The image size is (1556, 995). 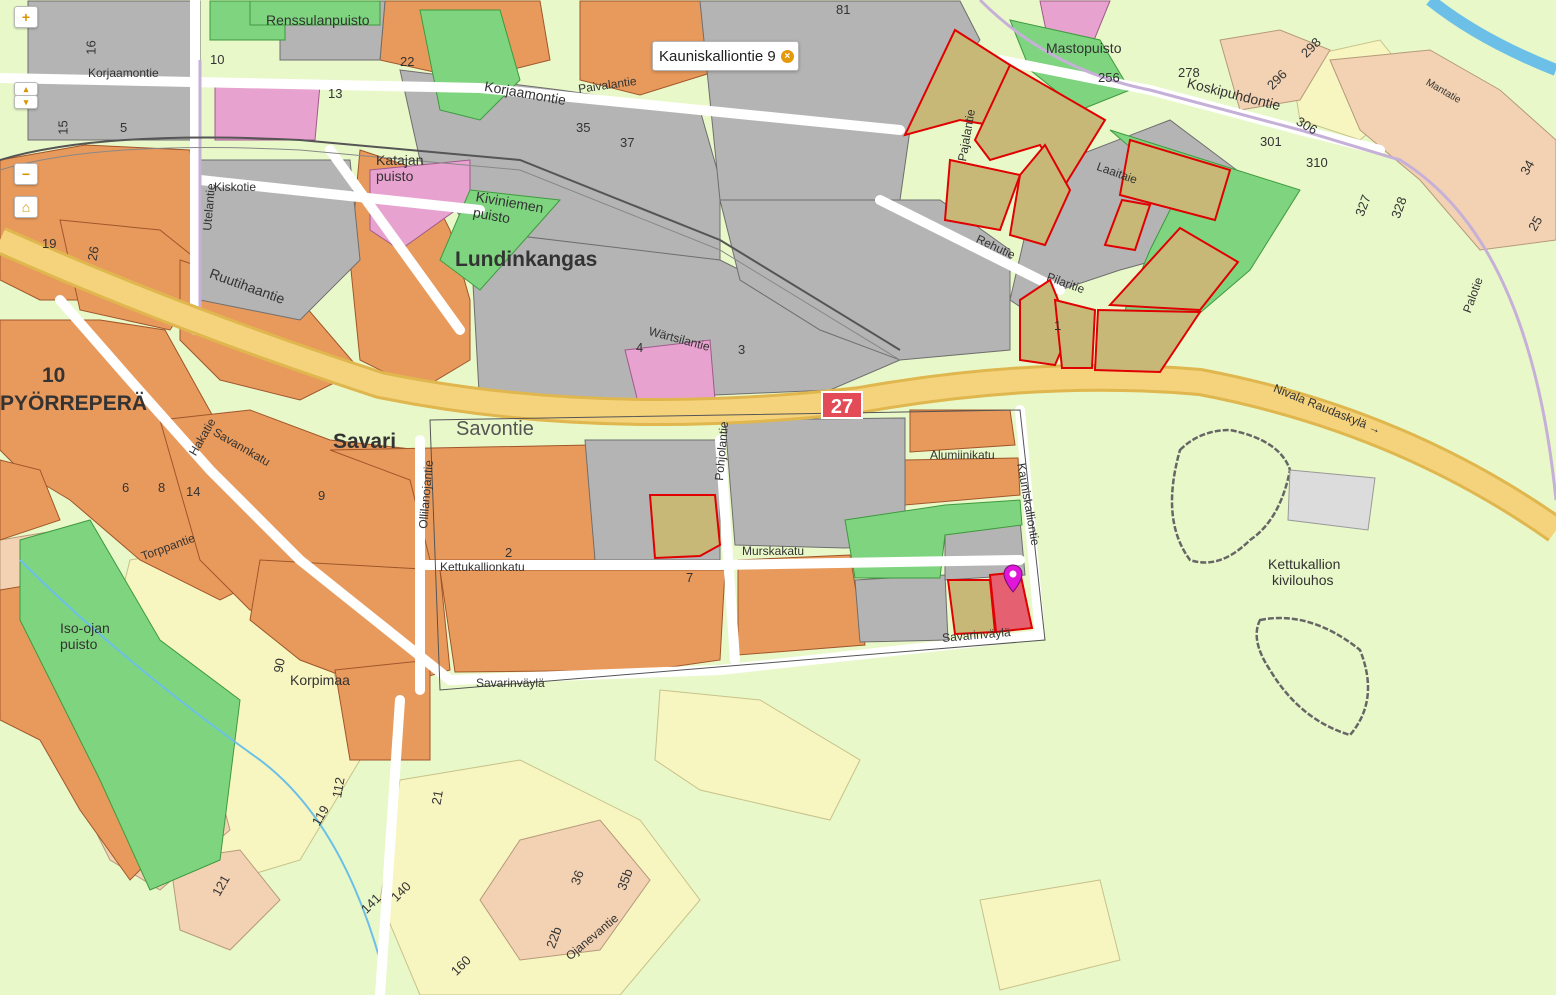 I want to click on street-label-kiskotie: Kiskotie, so click(x=235, y=187).